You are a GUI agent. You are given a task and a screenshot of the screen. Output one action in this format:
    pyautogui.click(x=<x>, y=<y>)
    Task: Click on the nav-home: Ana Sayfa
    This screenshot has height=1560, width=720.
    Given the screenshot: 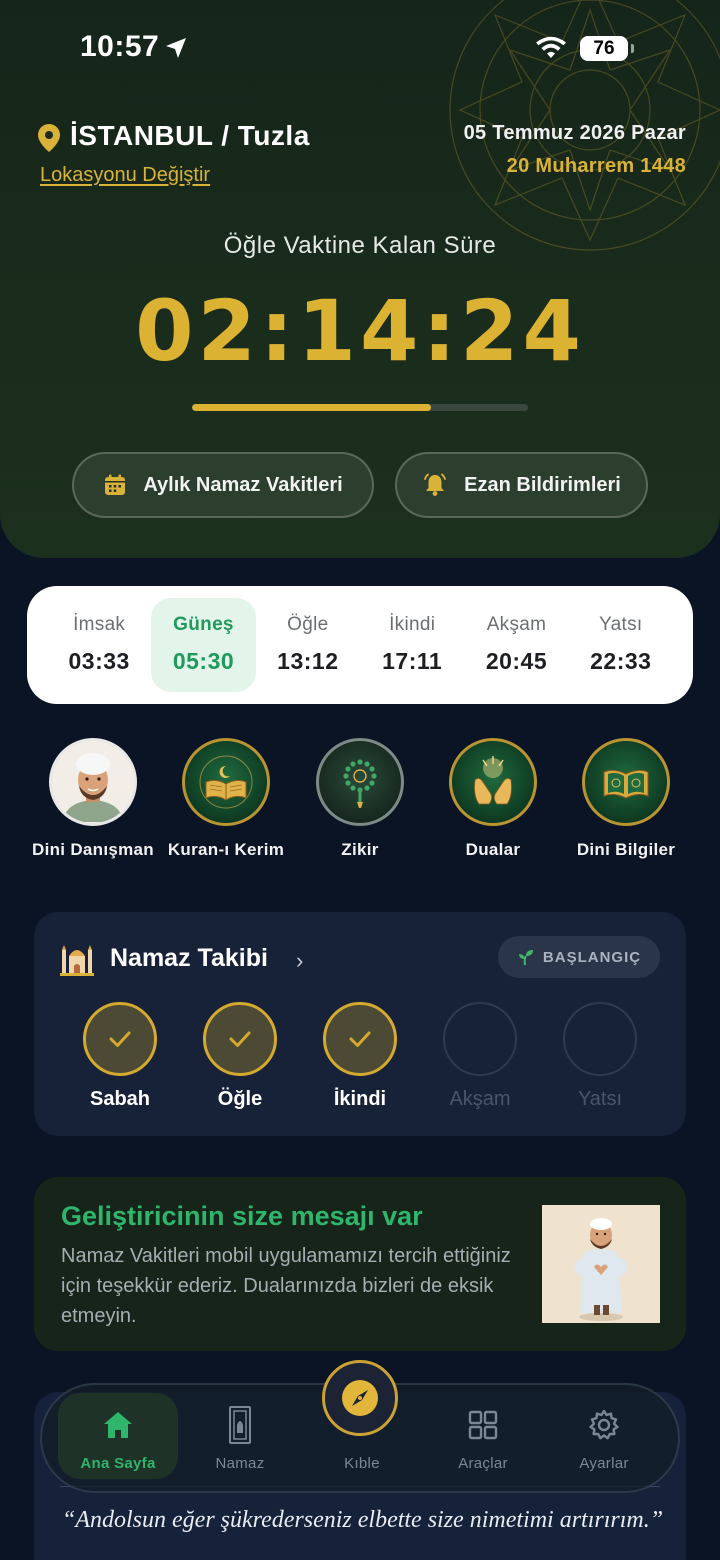 What is the action you would take?
    pyautogui.click(x=118, y=1438)
    